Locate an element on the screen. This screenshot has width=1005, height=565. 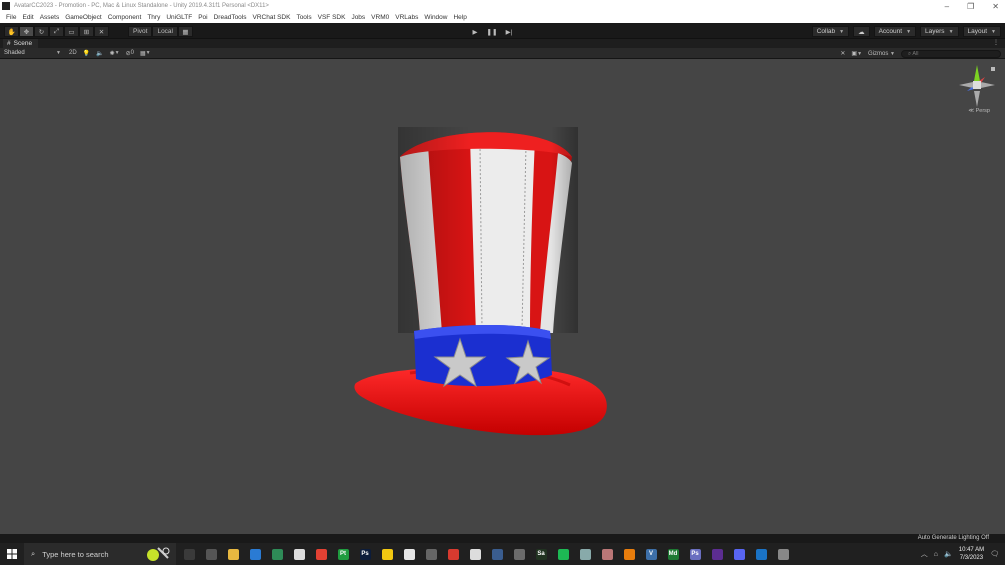
top-hat-model is located at coordinates (482, 283).